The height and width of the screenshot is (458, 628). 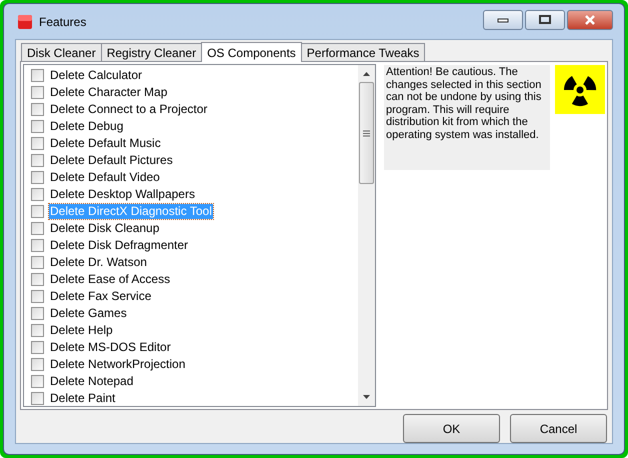 I want to click on component-item: Delete Connect to a Projector, so click(x=128, y=109).